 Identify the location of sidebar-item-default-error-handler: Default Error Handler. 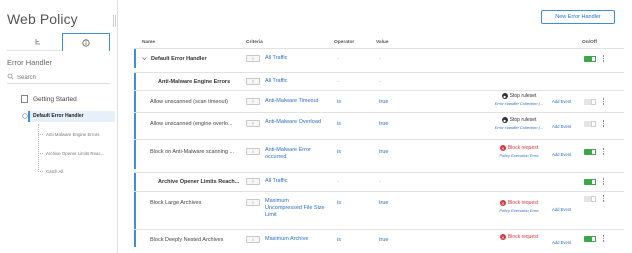
(58, 116).